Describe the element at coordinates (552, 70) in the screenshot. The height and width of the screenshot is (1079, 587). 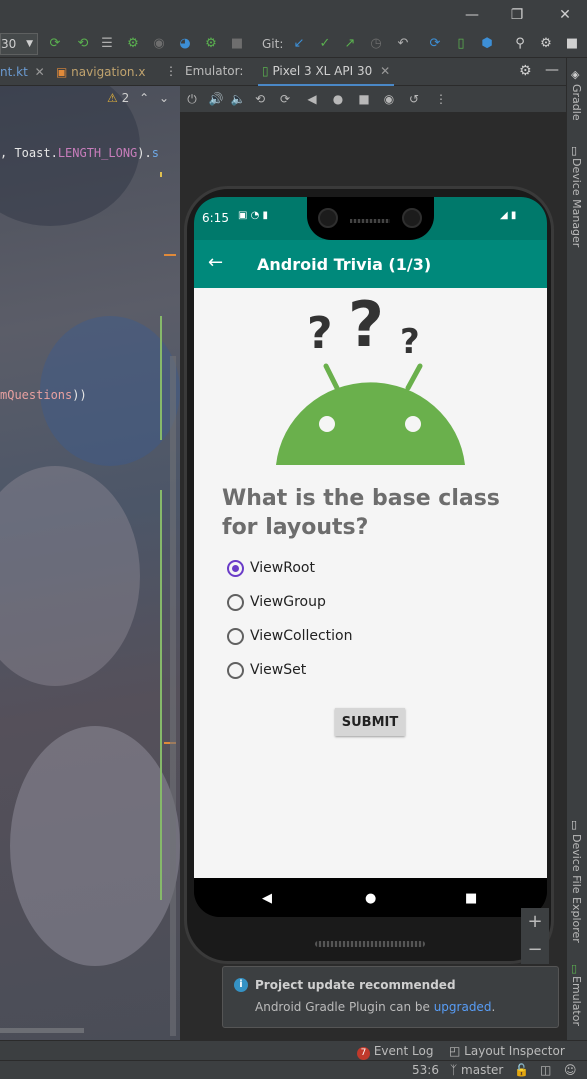
I see `hide-panel-icon: —` at that location.